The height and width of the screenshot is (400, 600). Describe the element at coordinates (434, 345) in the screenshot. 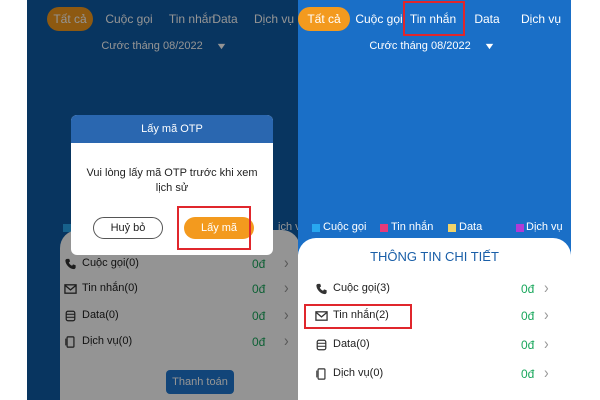

I see `list-item: Data(0) 0đ ›` at that location.